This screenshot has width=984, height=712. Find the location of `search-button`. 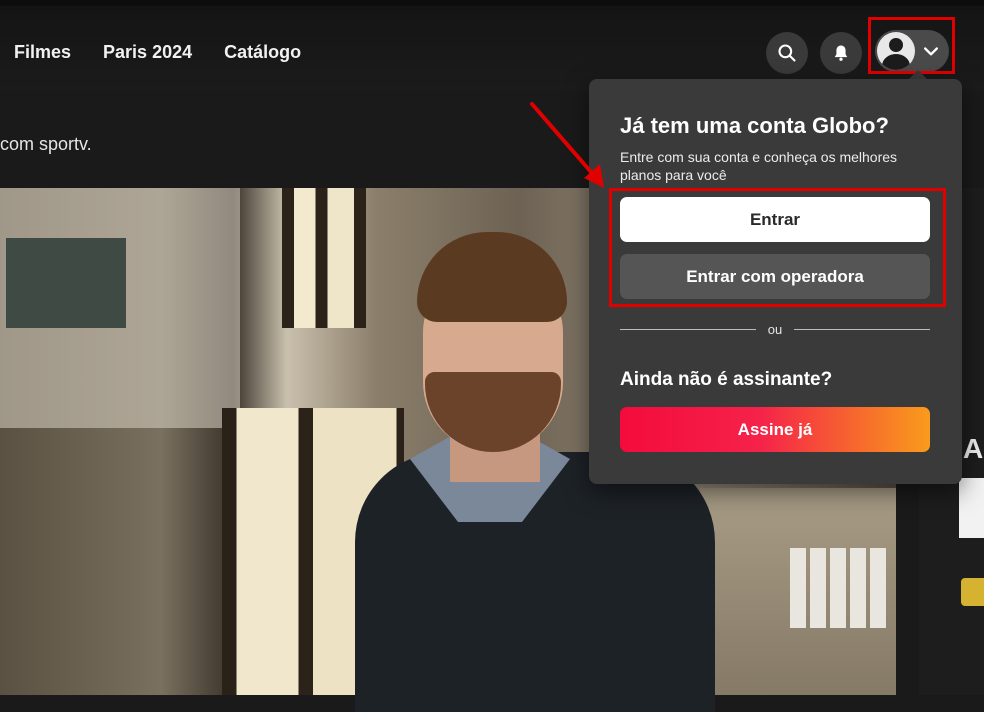

search-button is located at coordinates (787, 53).